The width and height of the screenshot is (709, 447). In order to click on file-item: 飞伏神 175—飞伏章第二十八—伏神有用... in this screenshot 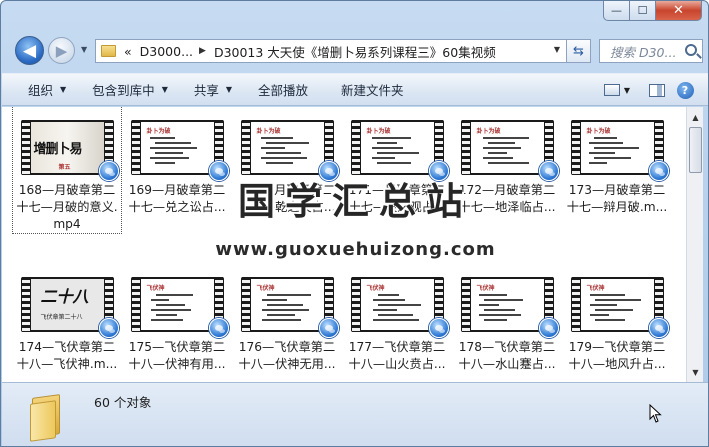, I will do `click(177, 323)`.